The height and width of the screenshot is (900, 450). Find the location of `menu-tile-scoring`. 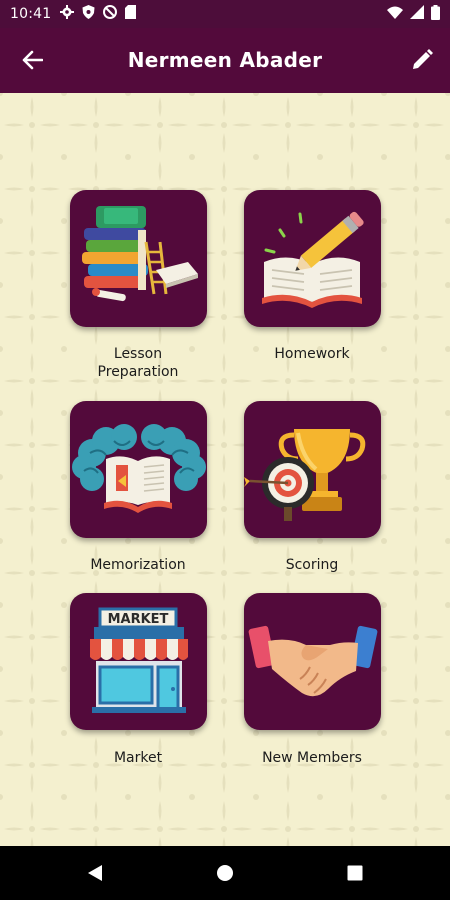

menu-tile-scoring is located at coordinates (312, 469).